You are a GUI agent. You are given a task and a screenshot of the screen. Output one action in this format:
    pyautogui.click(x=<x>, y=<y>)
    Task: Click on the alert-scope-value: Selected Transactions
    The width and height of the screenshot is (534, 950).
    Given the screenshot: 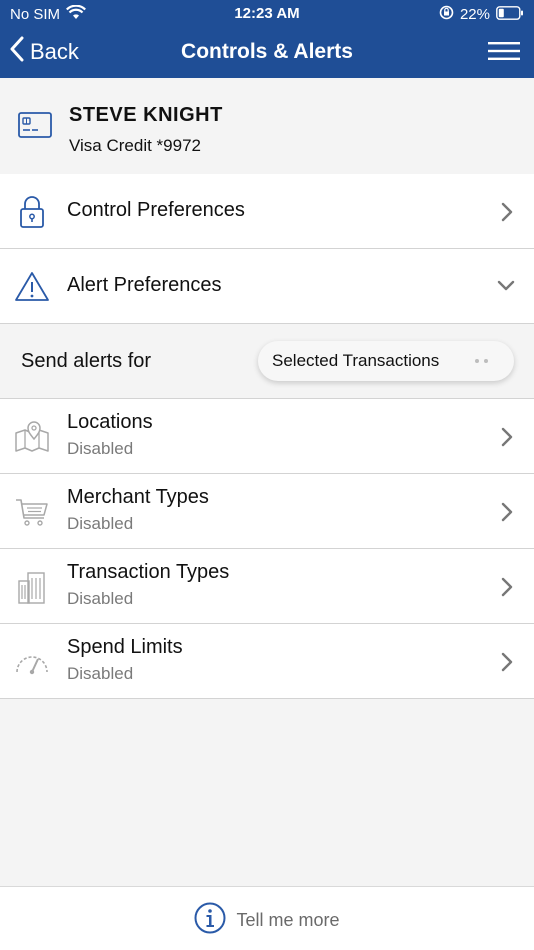 What is the action you would take?
    pyautogui.click(x=356, y=360)
    